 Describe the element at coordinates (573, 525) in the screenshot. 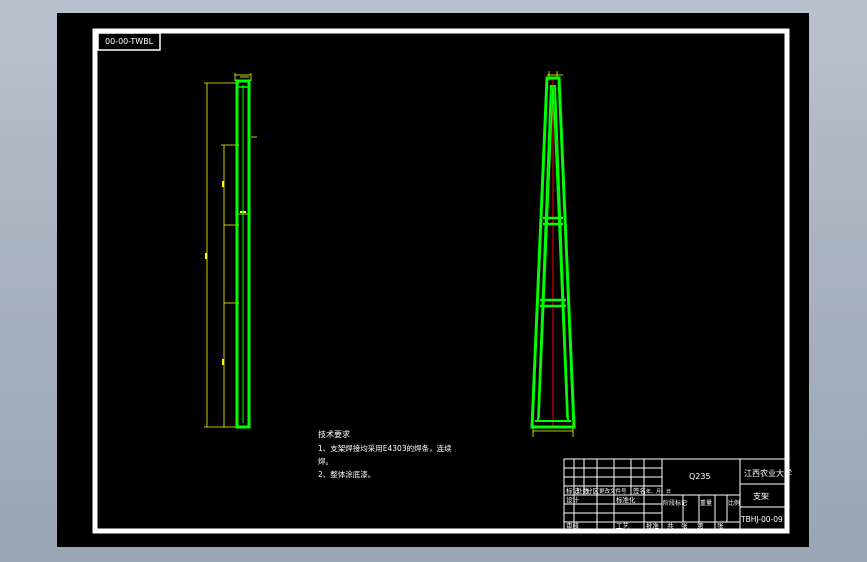

I see `label-review: 审核` at that location.